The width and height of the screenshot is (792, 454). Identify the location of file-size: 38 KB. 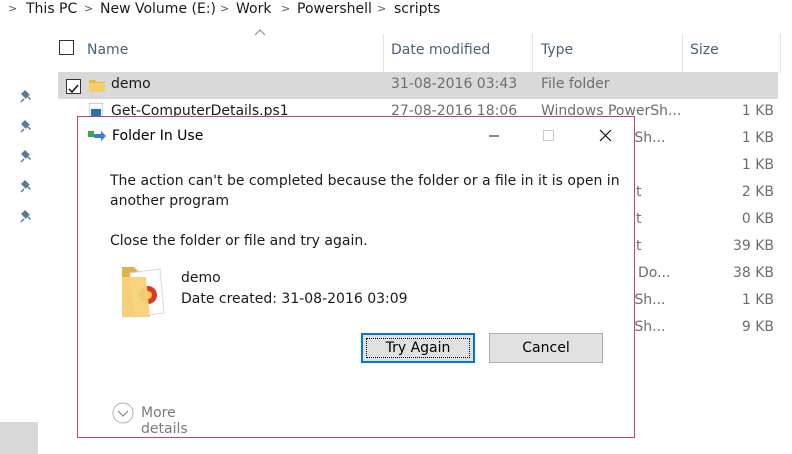
(753, 273).